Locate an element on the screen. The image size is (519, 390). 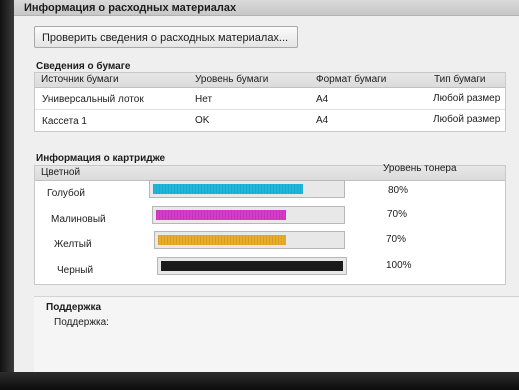
cartridge-name-cyan: Голубой is located at coordinates (66, 193).